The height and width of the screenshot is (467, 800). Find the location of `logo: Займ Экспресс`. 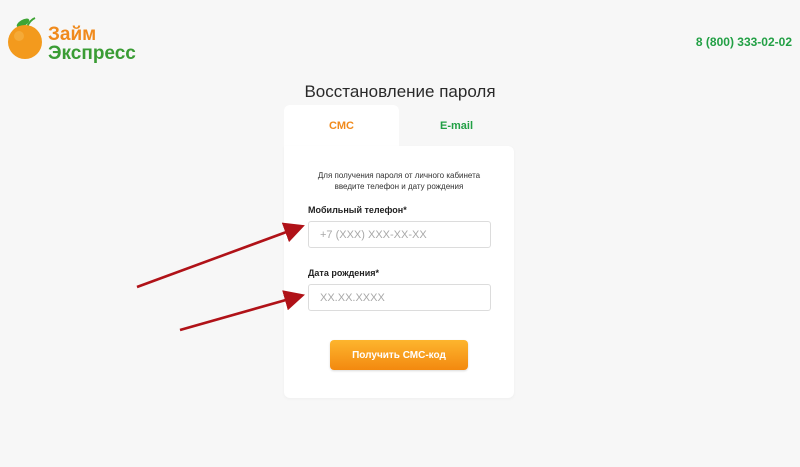

logo: Займ Экспресс is located at coordinates (76, 37).